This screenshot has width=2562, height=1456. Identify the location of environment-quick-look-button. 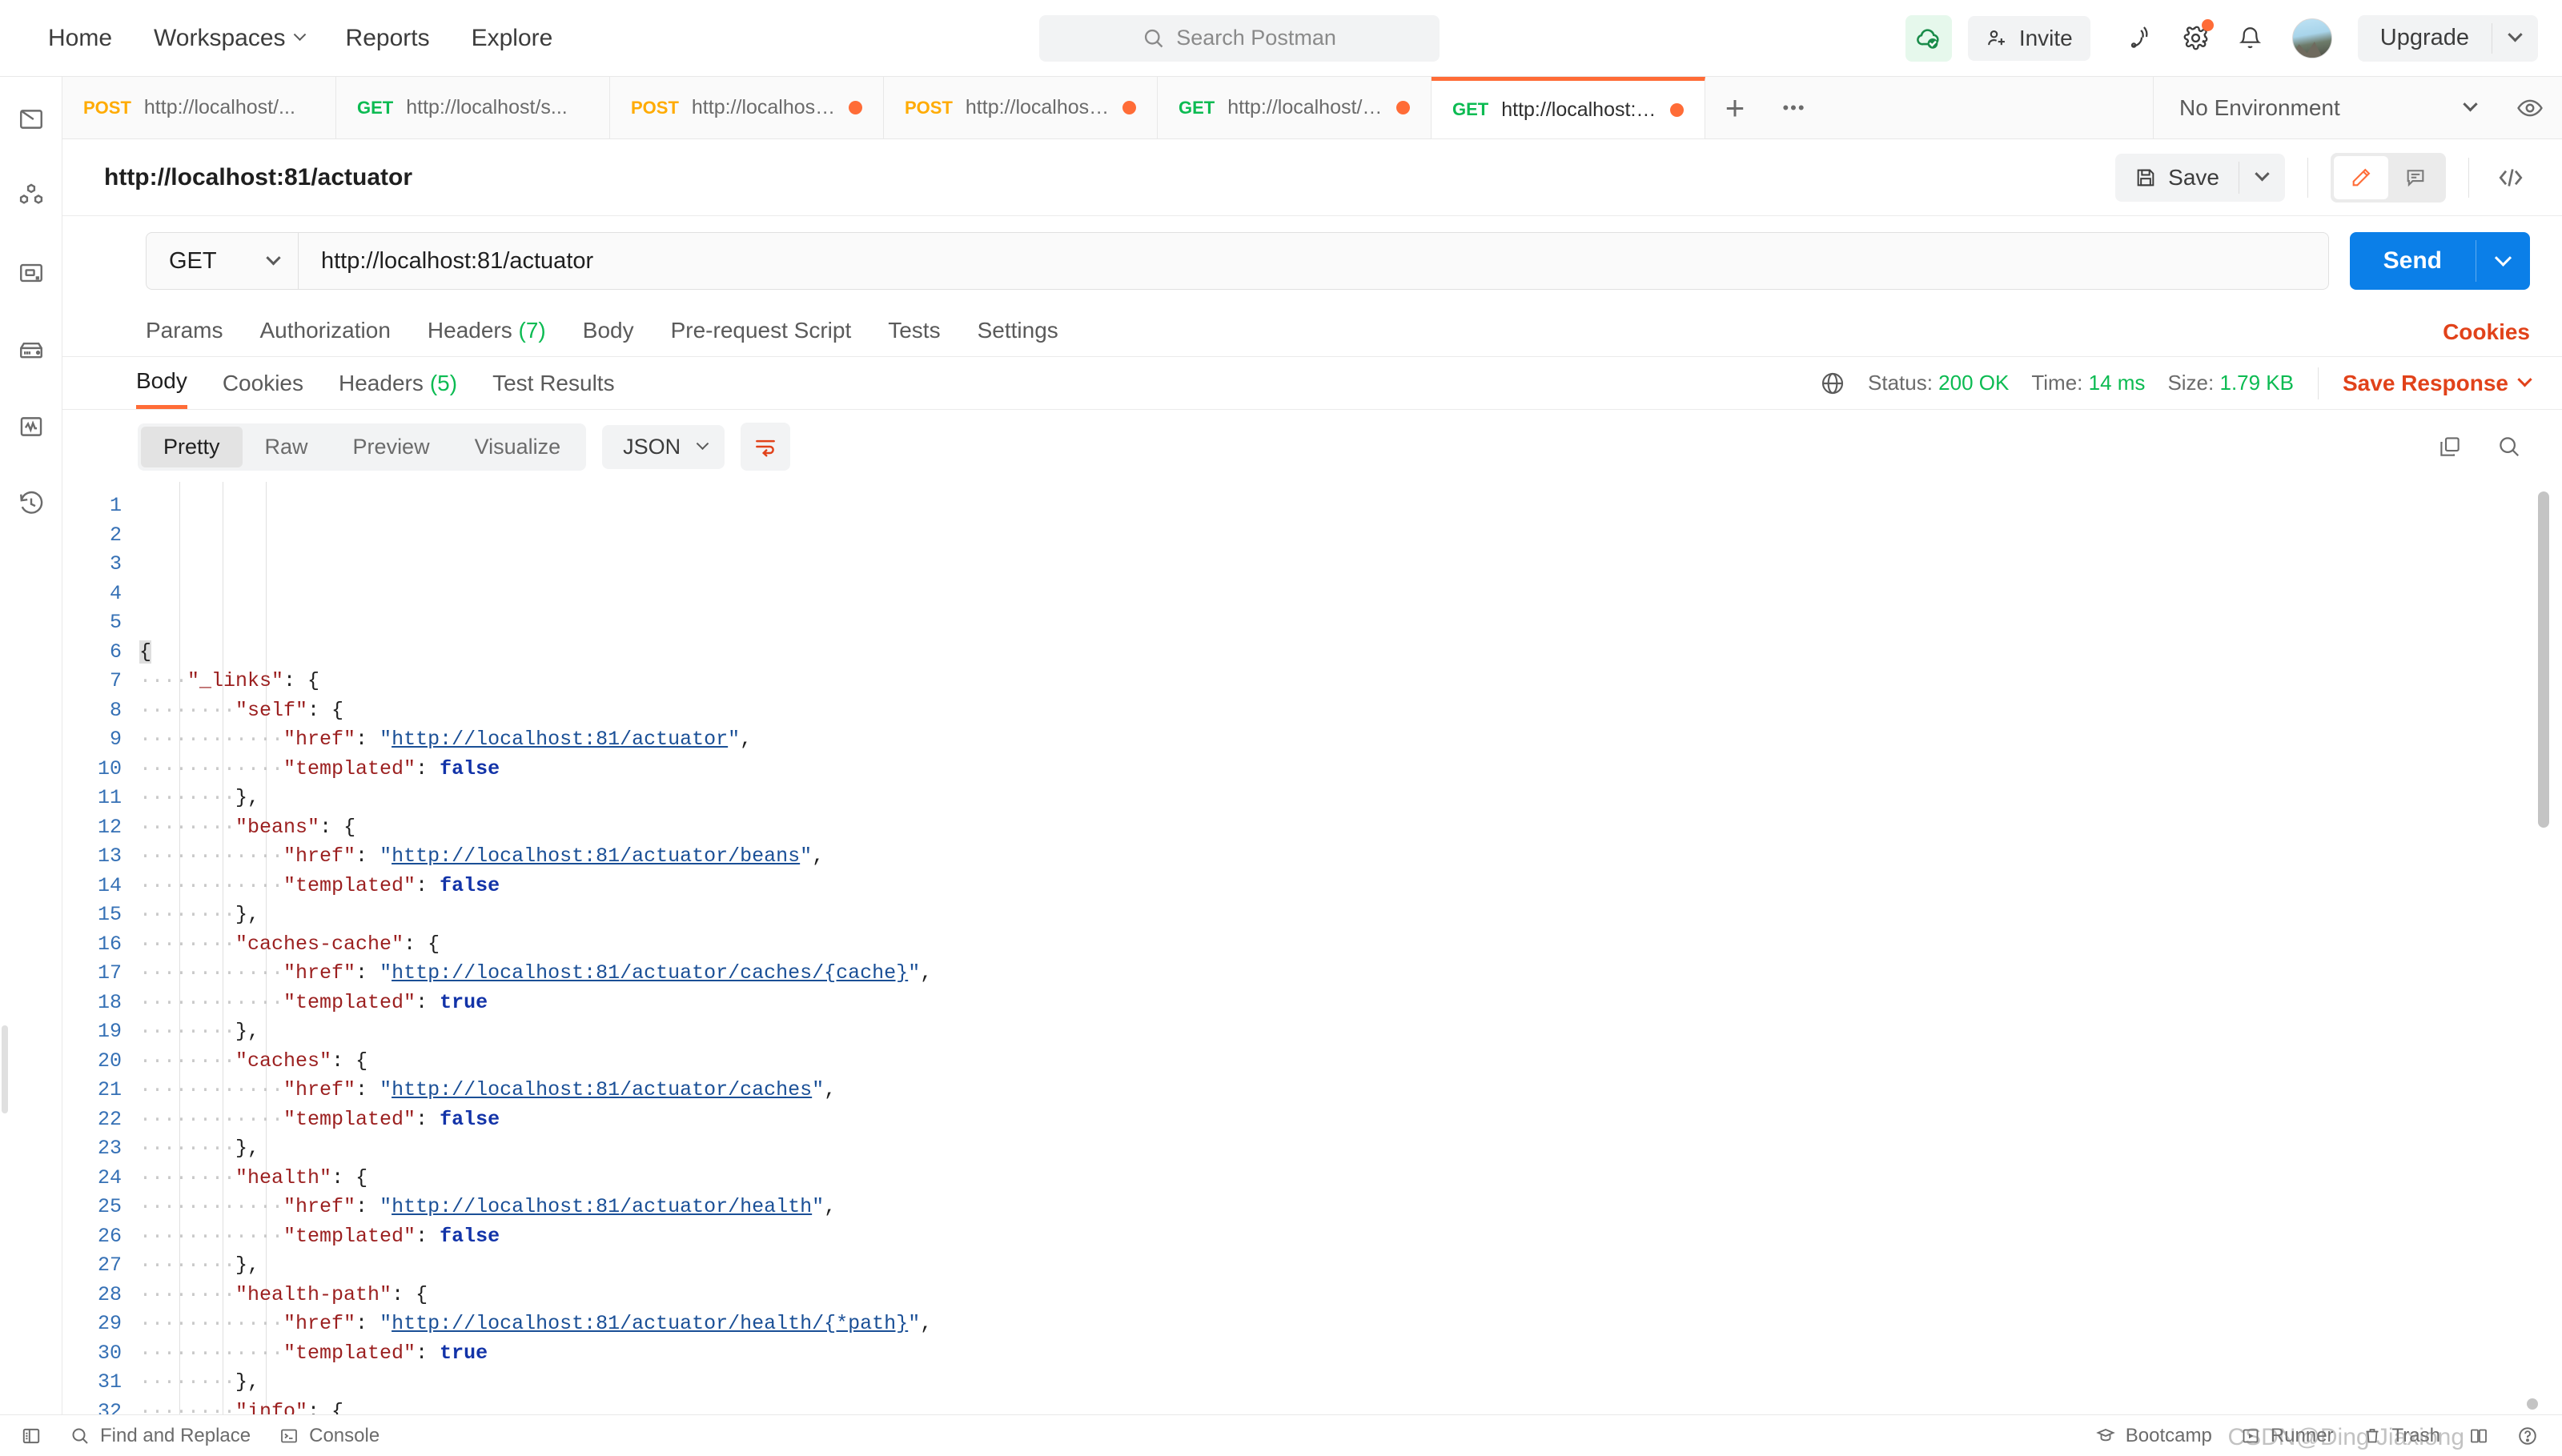
(2530, 107).